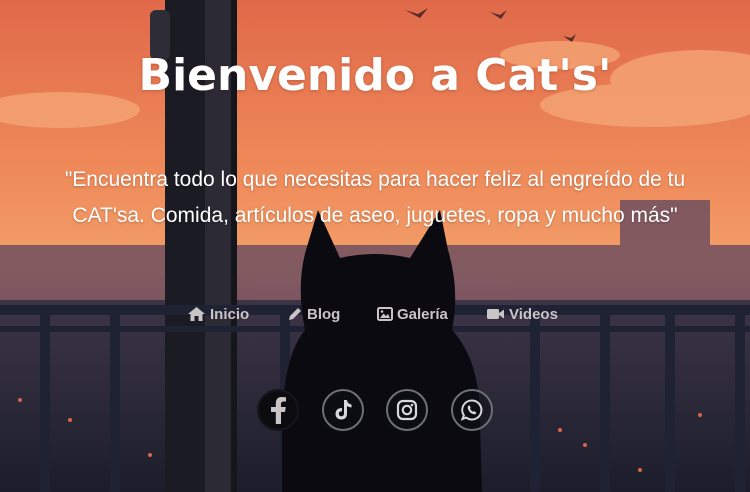 The image size is (750, 492). I want to click on page-title: Bienvenido a Cat's', so click(375, 75).